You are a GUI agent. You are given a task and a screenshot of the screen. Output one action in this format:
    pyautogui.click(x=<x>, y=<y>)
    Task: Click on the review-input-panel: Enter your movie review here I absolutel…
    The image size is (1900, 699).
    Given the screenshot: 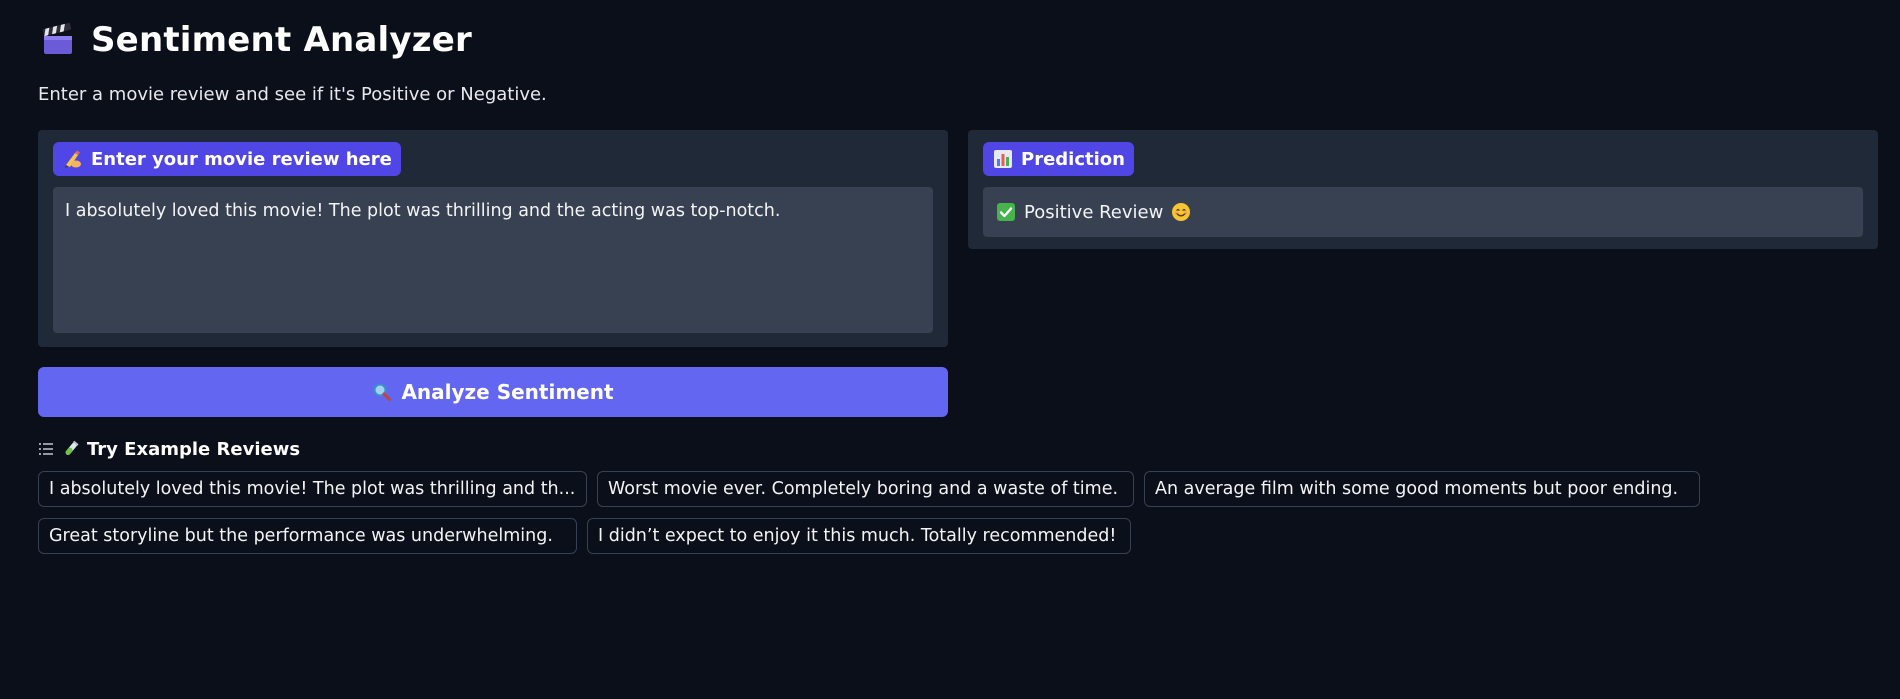 What is the action you would take?
    pyautogui.click(x=493, y=238)
    